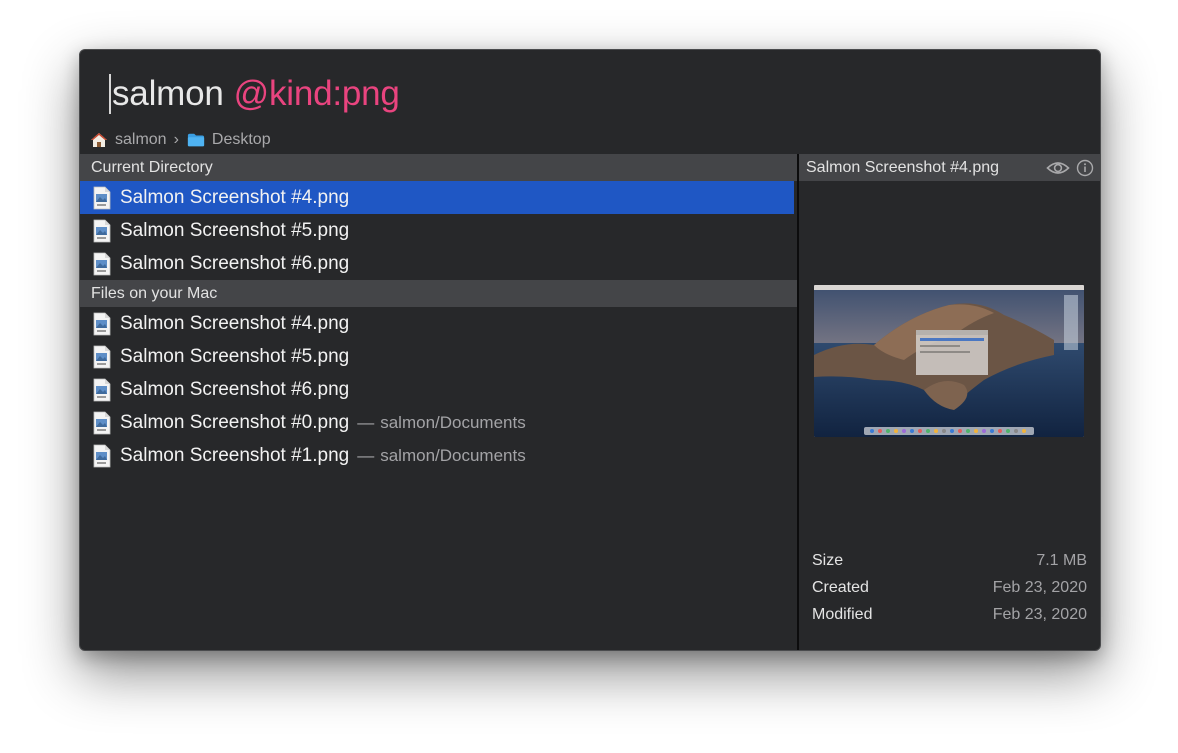 This screenshot has height=753, width=1178. Describe the element at coordinates (840, 587) in the screenshot. I see `meta-label: Created` at that location.